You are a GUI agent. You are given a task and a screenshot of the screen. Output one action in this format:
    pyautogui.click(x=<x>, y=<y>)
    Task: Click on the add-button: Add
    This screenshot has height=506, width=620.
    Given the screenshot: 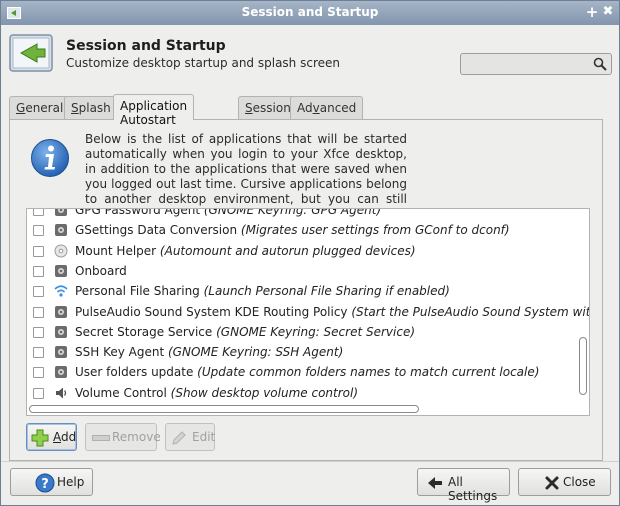 What is the action you would take?
    pyautogui.click(x=51, y=437)
    